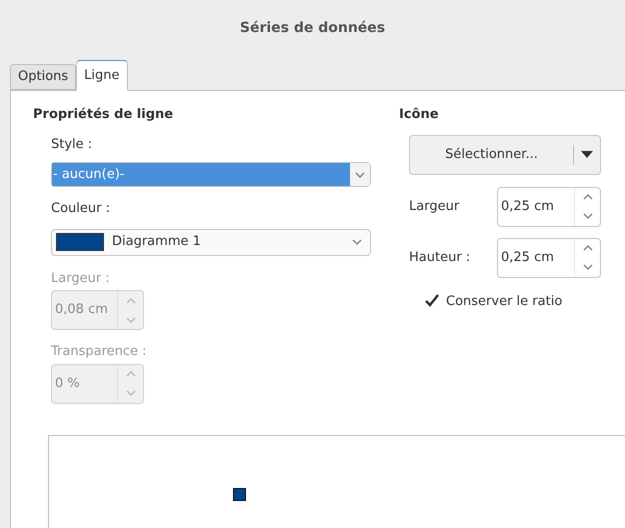 This screenshot has height=528, width=625. What do you see at coordinates (312, 28) in the screenshot?
I see `window-title: Séries de données` at bounding box center [312, 28].